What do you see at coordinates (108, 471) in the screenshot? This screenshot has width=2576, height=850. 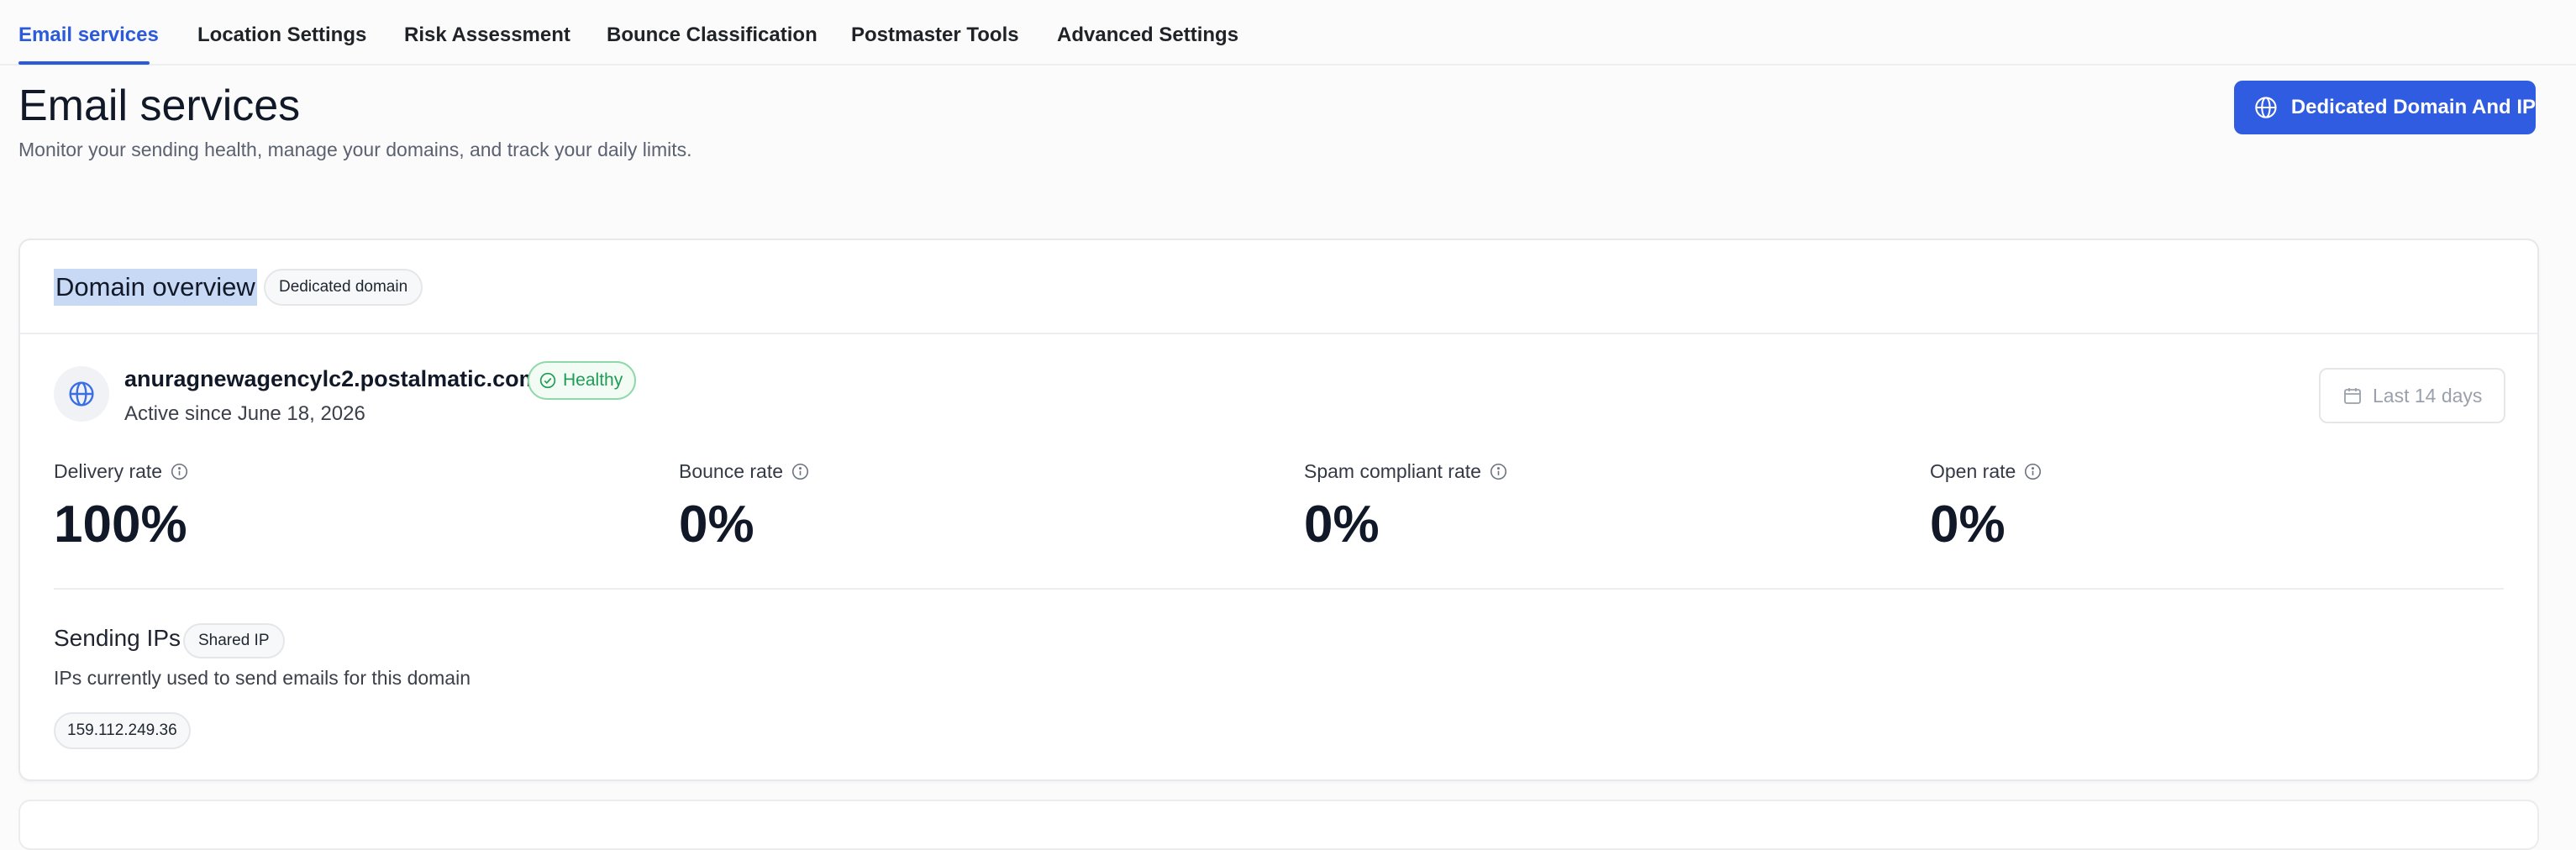 I see `metric-label-text: Delivery rate` at bounding box center [108, 471].